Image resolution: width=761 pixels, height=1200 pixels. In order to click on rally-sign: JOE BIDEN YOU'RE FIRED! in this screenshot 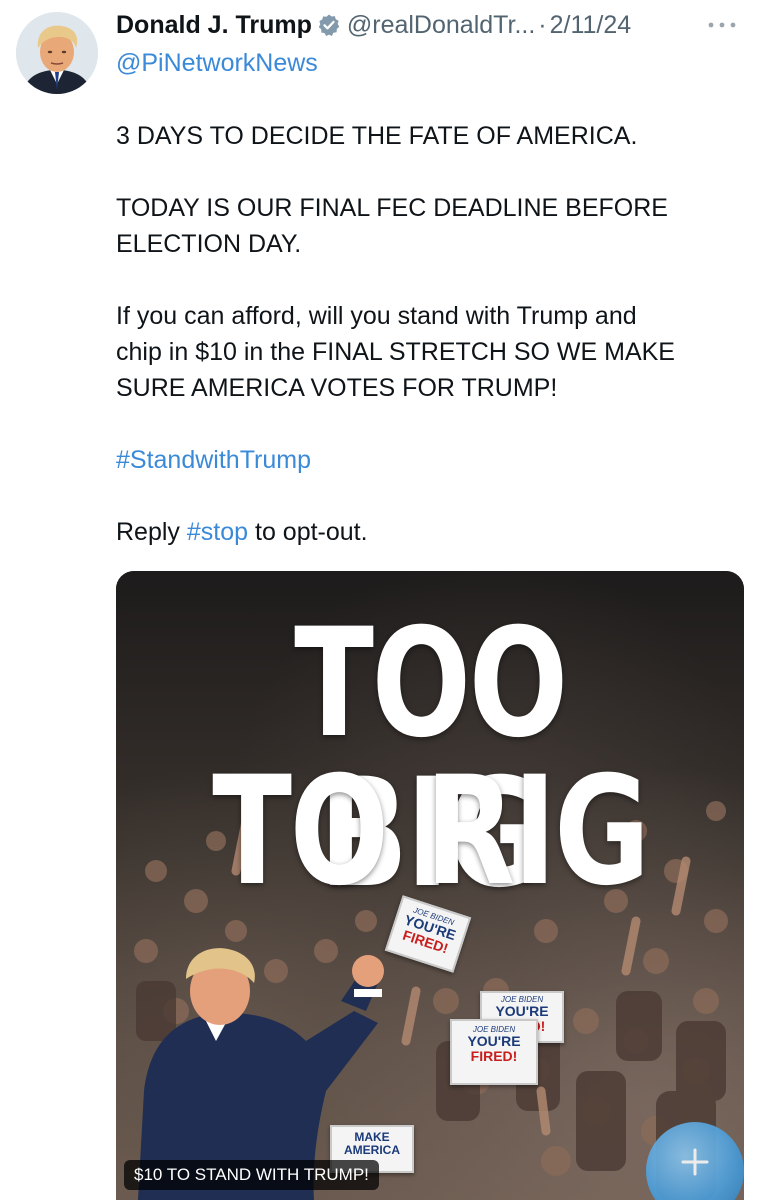, I will do `click(494, 1052)`.